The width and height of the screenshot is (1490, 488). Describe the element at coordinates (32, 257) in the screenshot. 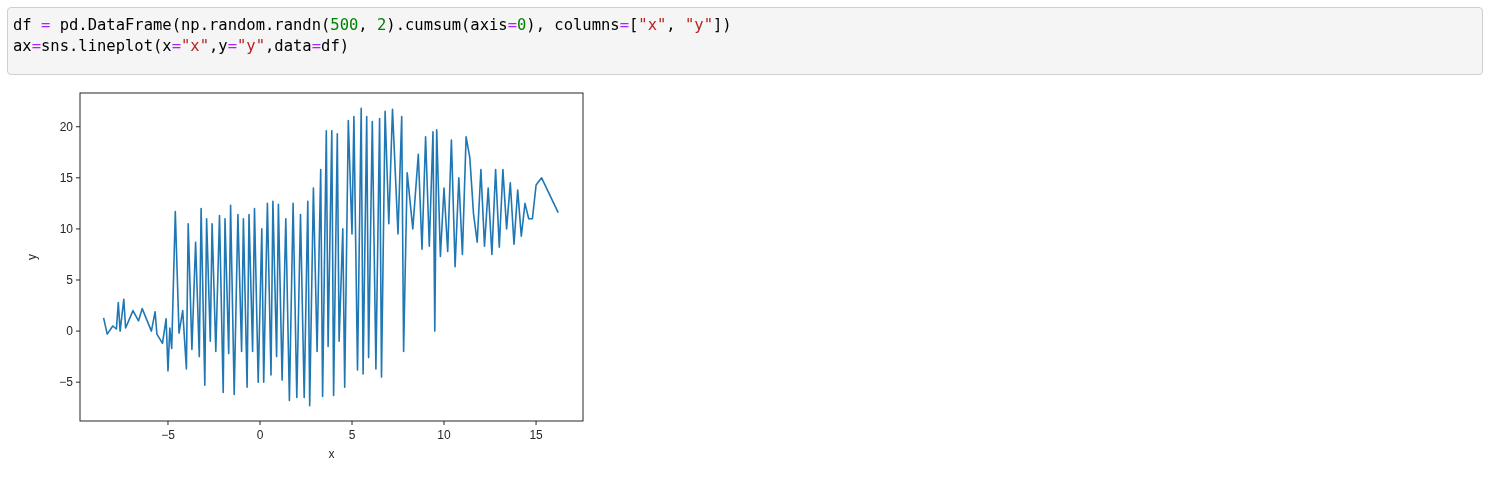

I see `axis-label: y` at that location.